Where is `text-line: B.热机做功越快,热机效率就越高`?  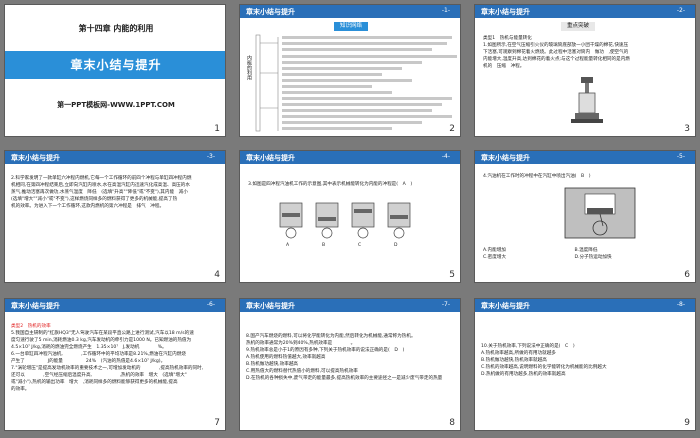
text-line: B.热机做功越快,热机效率就越高 is located at coordinates (514, 360).